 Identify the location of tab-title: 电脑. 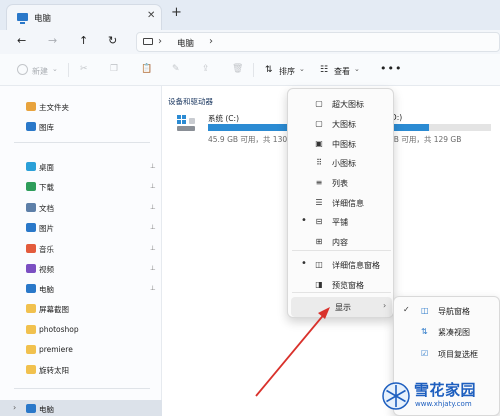
(43, 19).